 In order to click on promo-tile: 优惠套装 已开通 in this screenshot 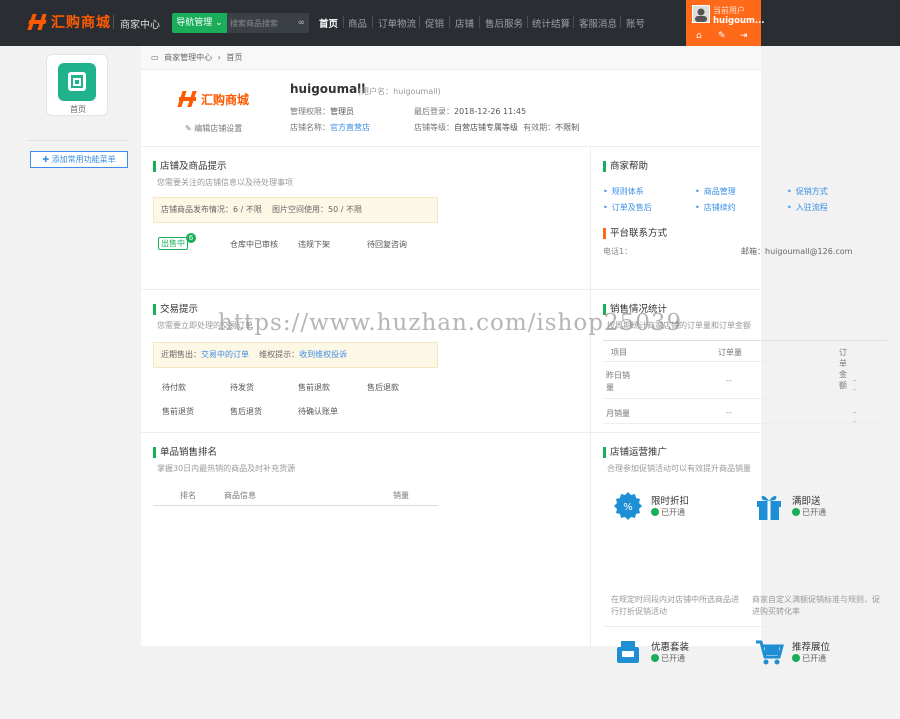, I will do `click(673, 674)`.